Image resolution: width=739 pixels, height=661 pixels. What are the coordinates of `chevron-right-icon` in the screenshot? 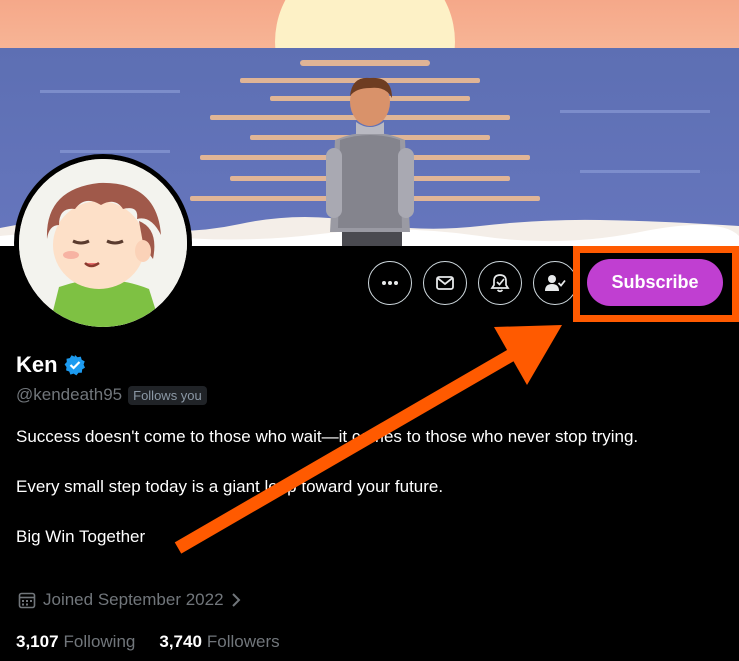 It's located at (235, 600).